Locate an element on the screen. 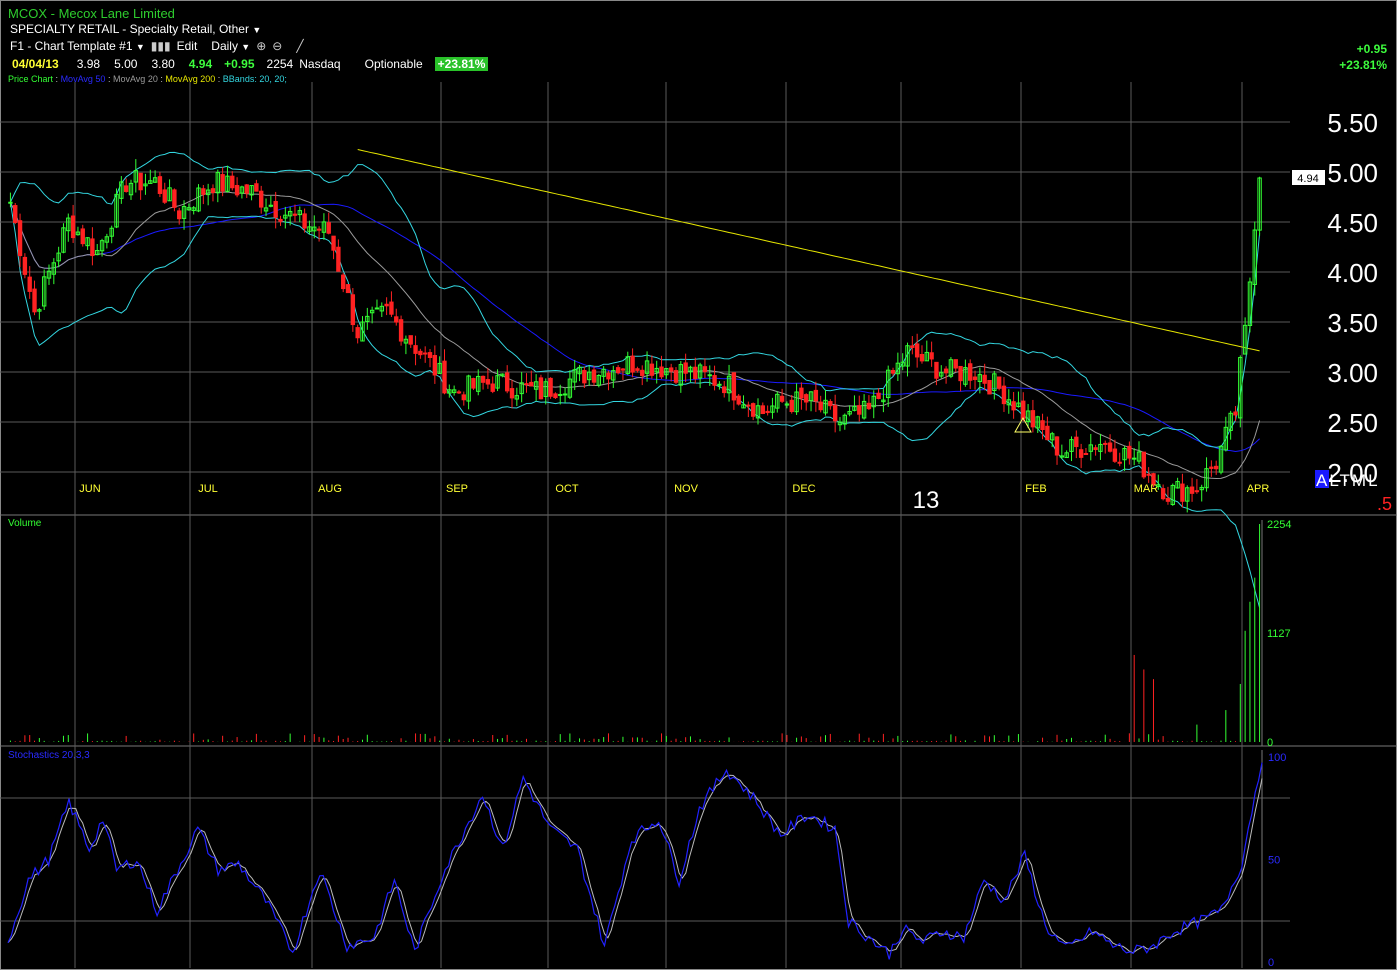  last-price-value: 4.94 is located at coordinates (1307, 179).